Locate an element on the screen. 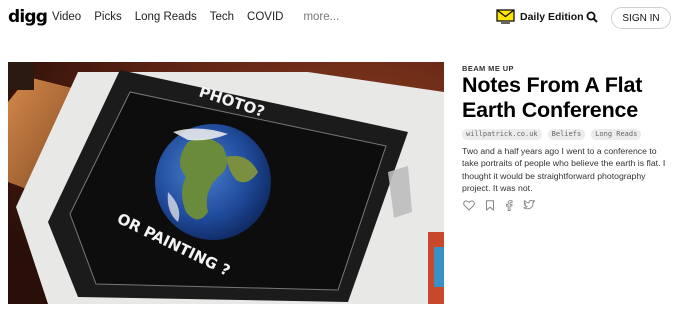 The width and height of the screenshot is (680, 316). daily-edition-link: Daily Edition is located at coordinates (540, 16).